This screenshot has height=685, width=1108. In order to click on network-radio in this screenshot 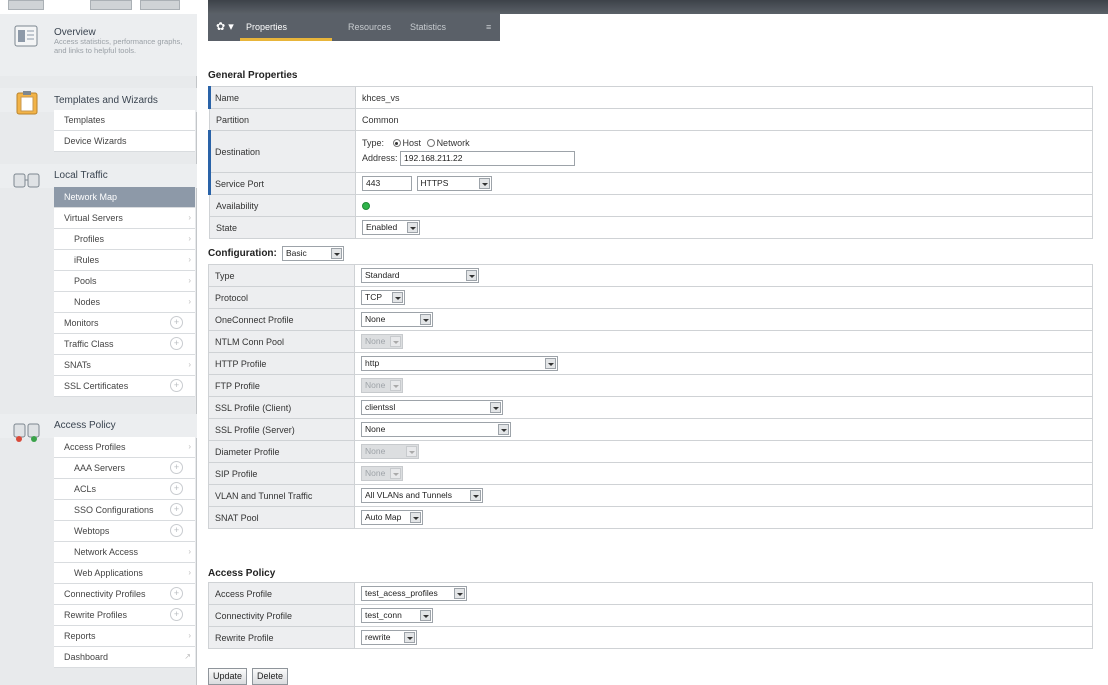, I will do `click(430, 143)`.